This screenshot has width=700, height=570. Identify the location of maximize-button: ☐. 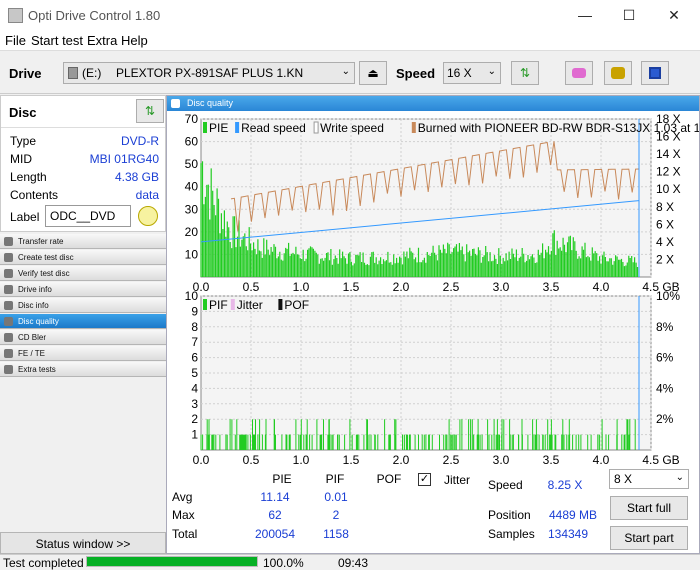
(629, 15).